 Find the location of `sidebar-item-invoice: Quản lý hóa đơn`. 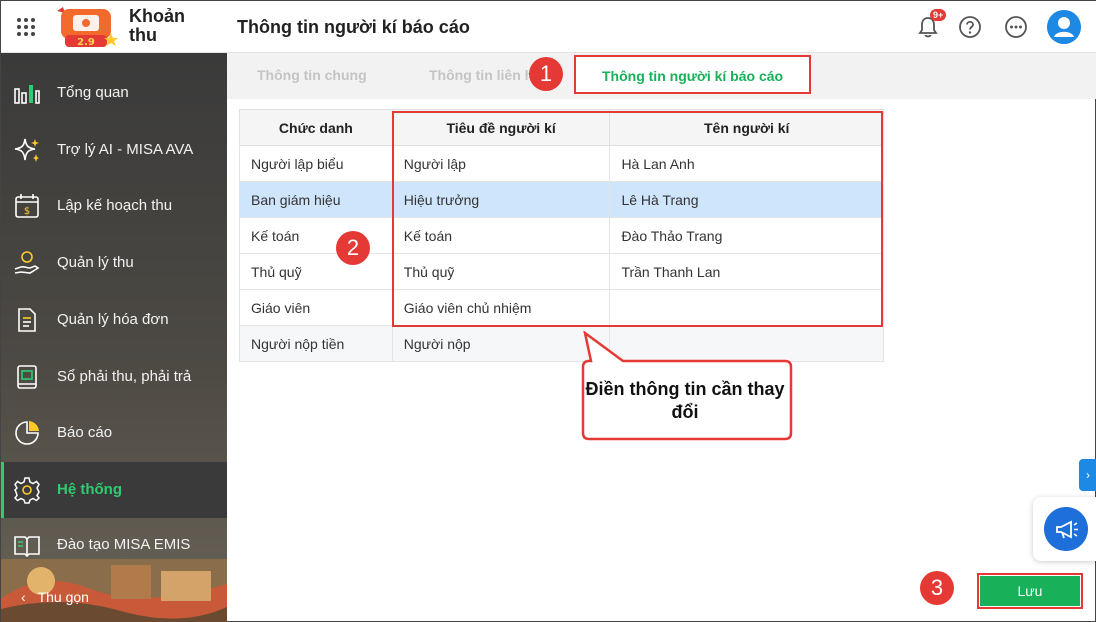

sidebar-item-invoice: Quản lý hóa đơn is located at coordinates (114, 320).